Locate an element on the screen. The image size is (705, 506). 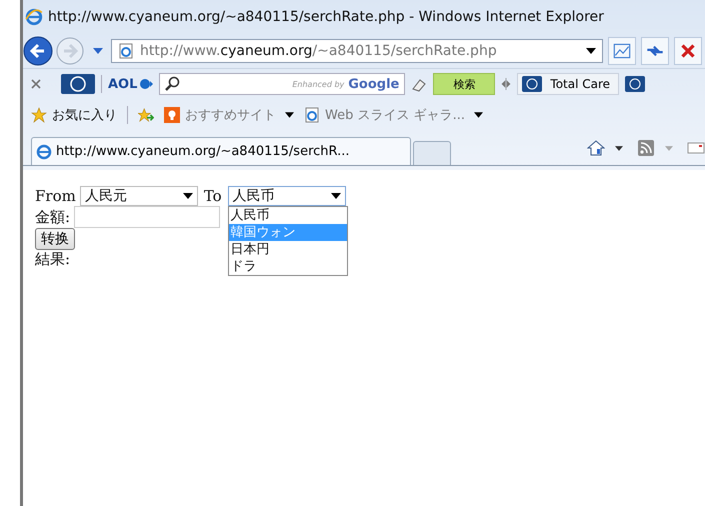
to-label: To is located at coordinates (213, 196).